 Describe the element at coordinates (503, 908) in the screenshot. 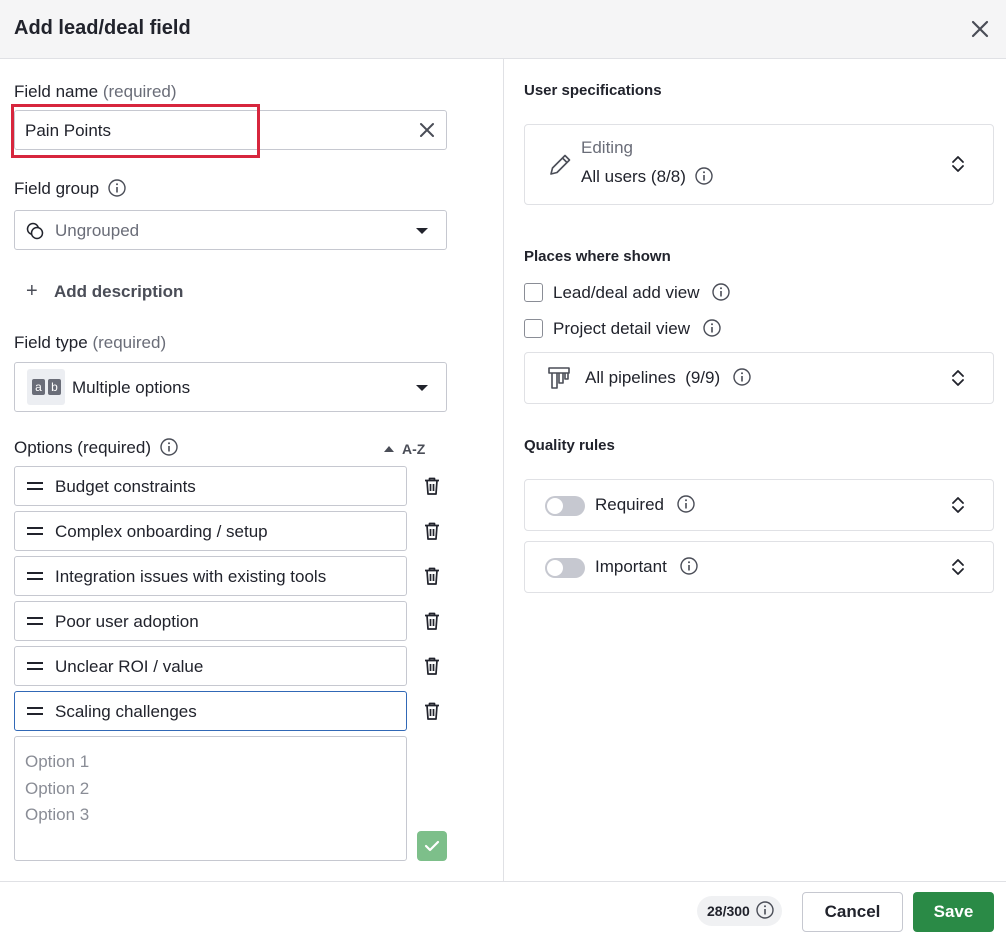

I see `dialog-footer: 28/300 Cancel Save` at that location.